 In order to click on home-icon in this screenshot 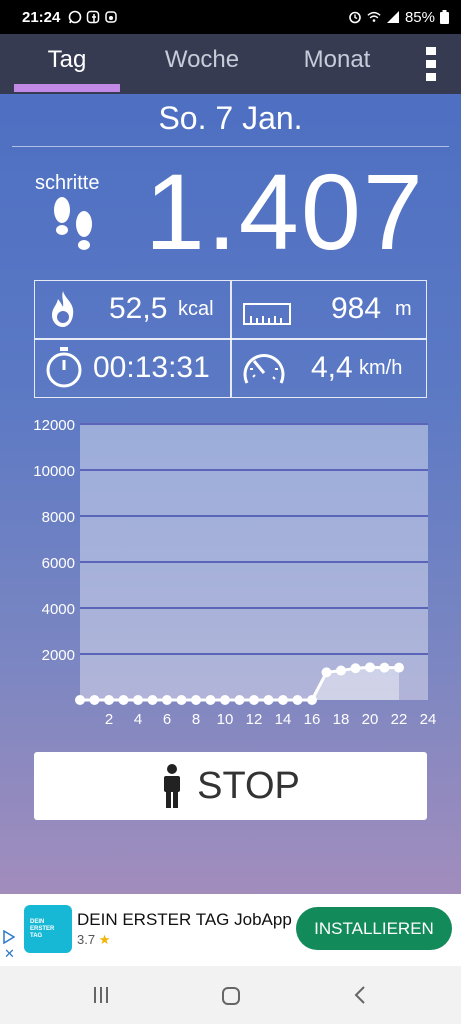, I will do `click(231, 996)`.